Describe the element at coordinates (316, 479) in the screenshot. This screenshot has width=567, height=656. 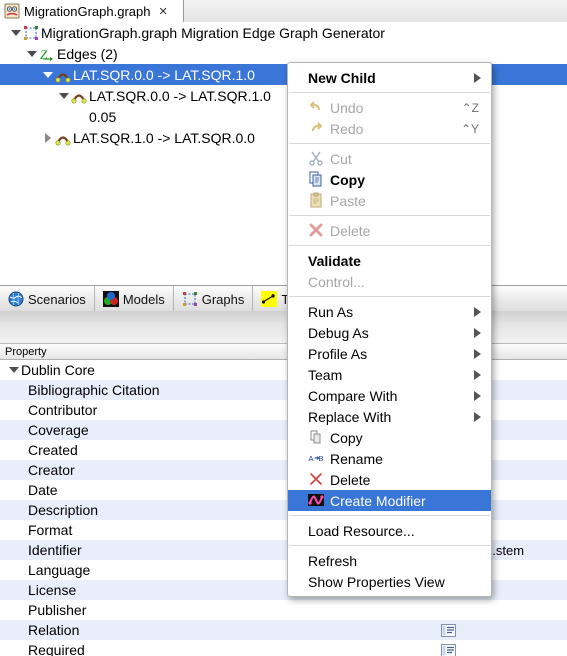
I see `delete-x-red-icon` at that location.